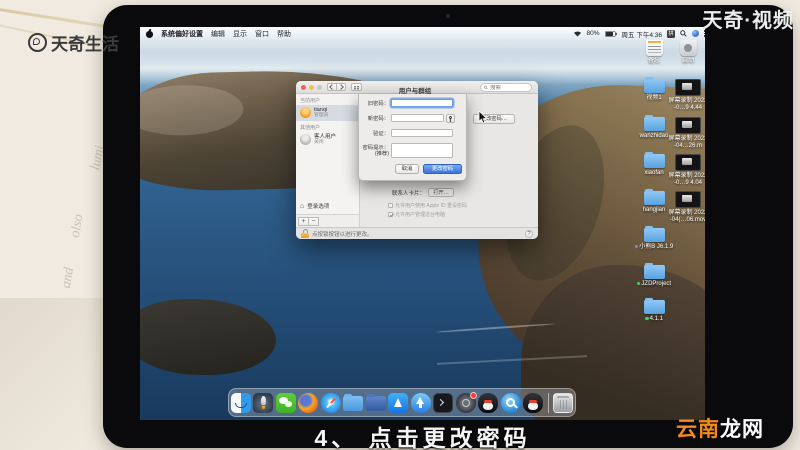 The height and width of the screenshot is (450, 800). Describe the element at coordinates (563, 402) in the screenshot. I see `trash-icon` at that location.